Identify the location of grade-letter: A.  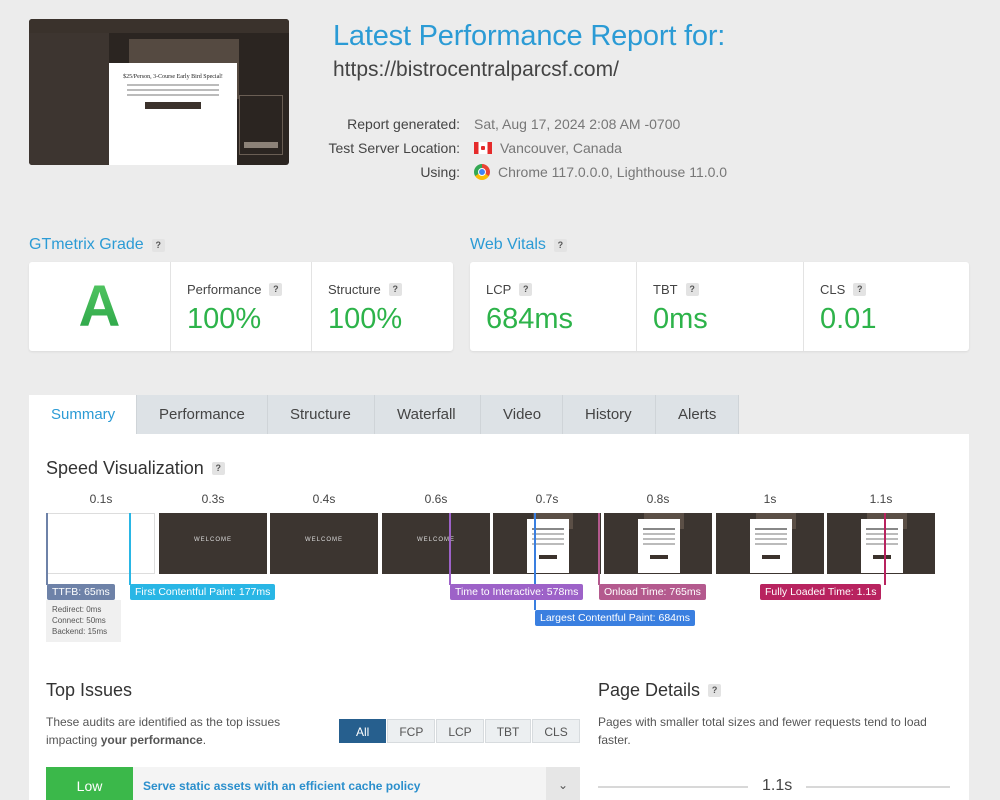
(99, 307).